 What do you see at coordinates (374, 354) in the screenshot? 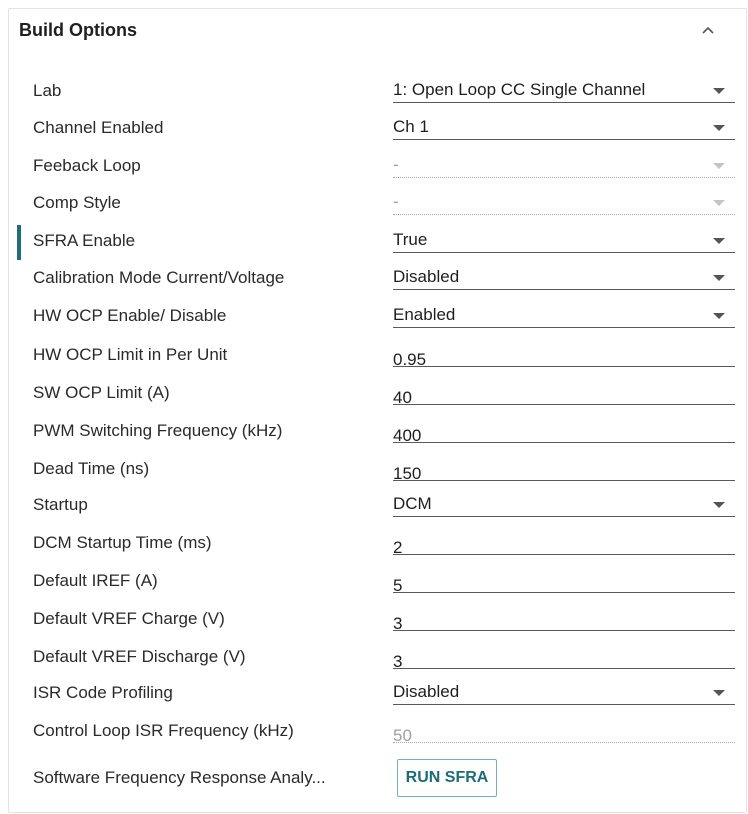
I see `option-row-hw-ocp-limit-in-per-unit: HW OCP Limit in Per Unit 0.95` at bounding box center [374, 354].